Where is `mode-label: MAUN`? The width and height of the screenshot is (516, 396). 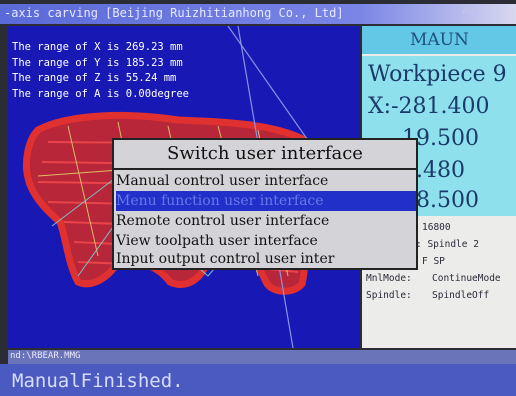 mode-label: MAUN is located at coordinates (439, 40).